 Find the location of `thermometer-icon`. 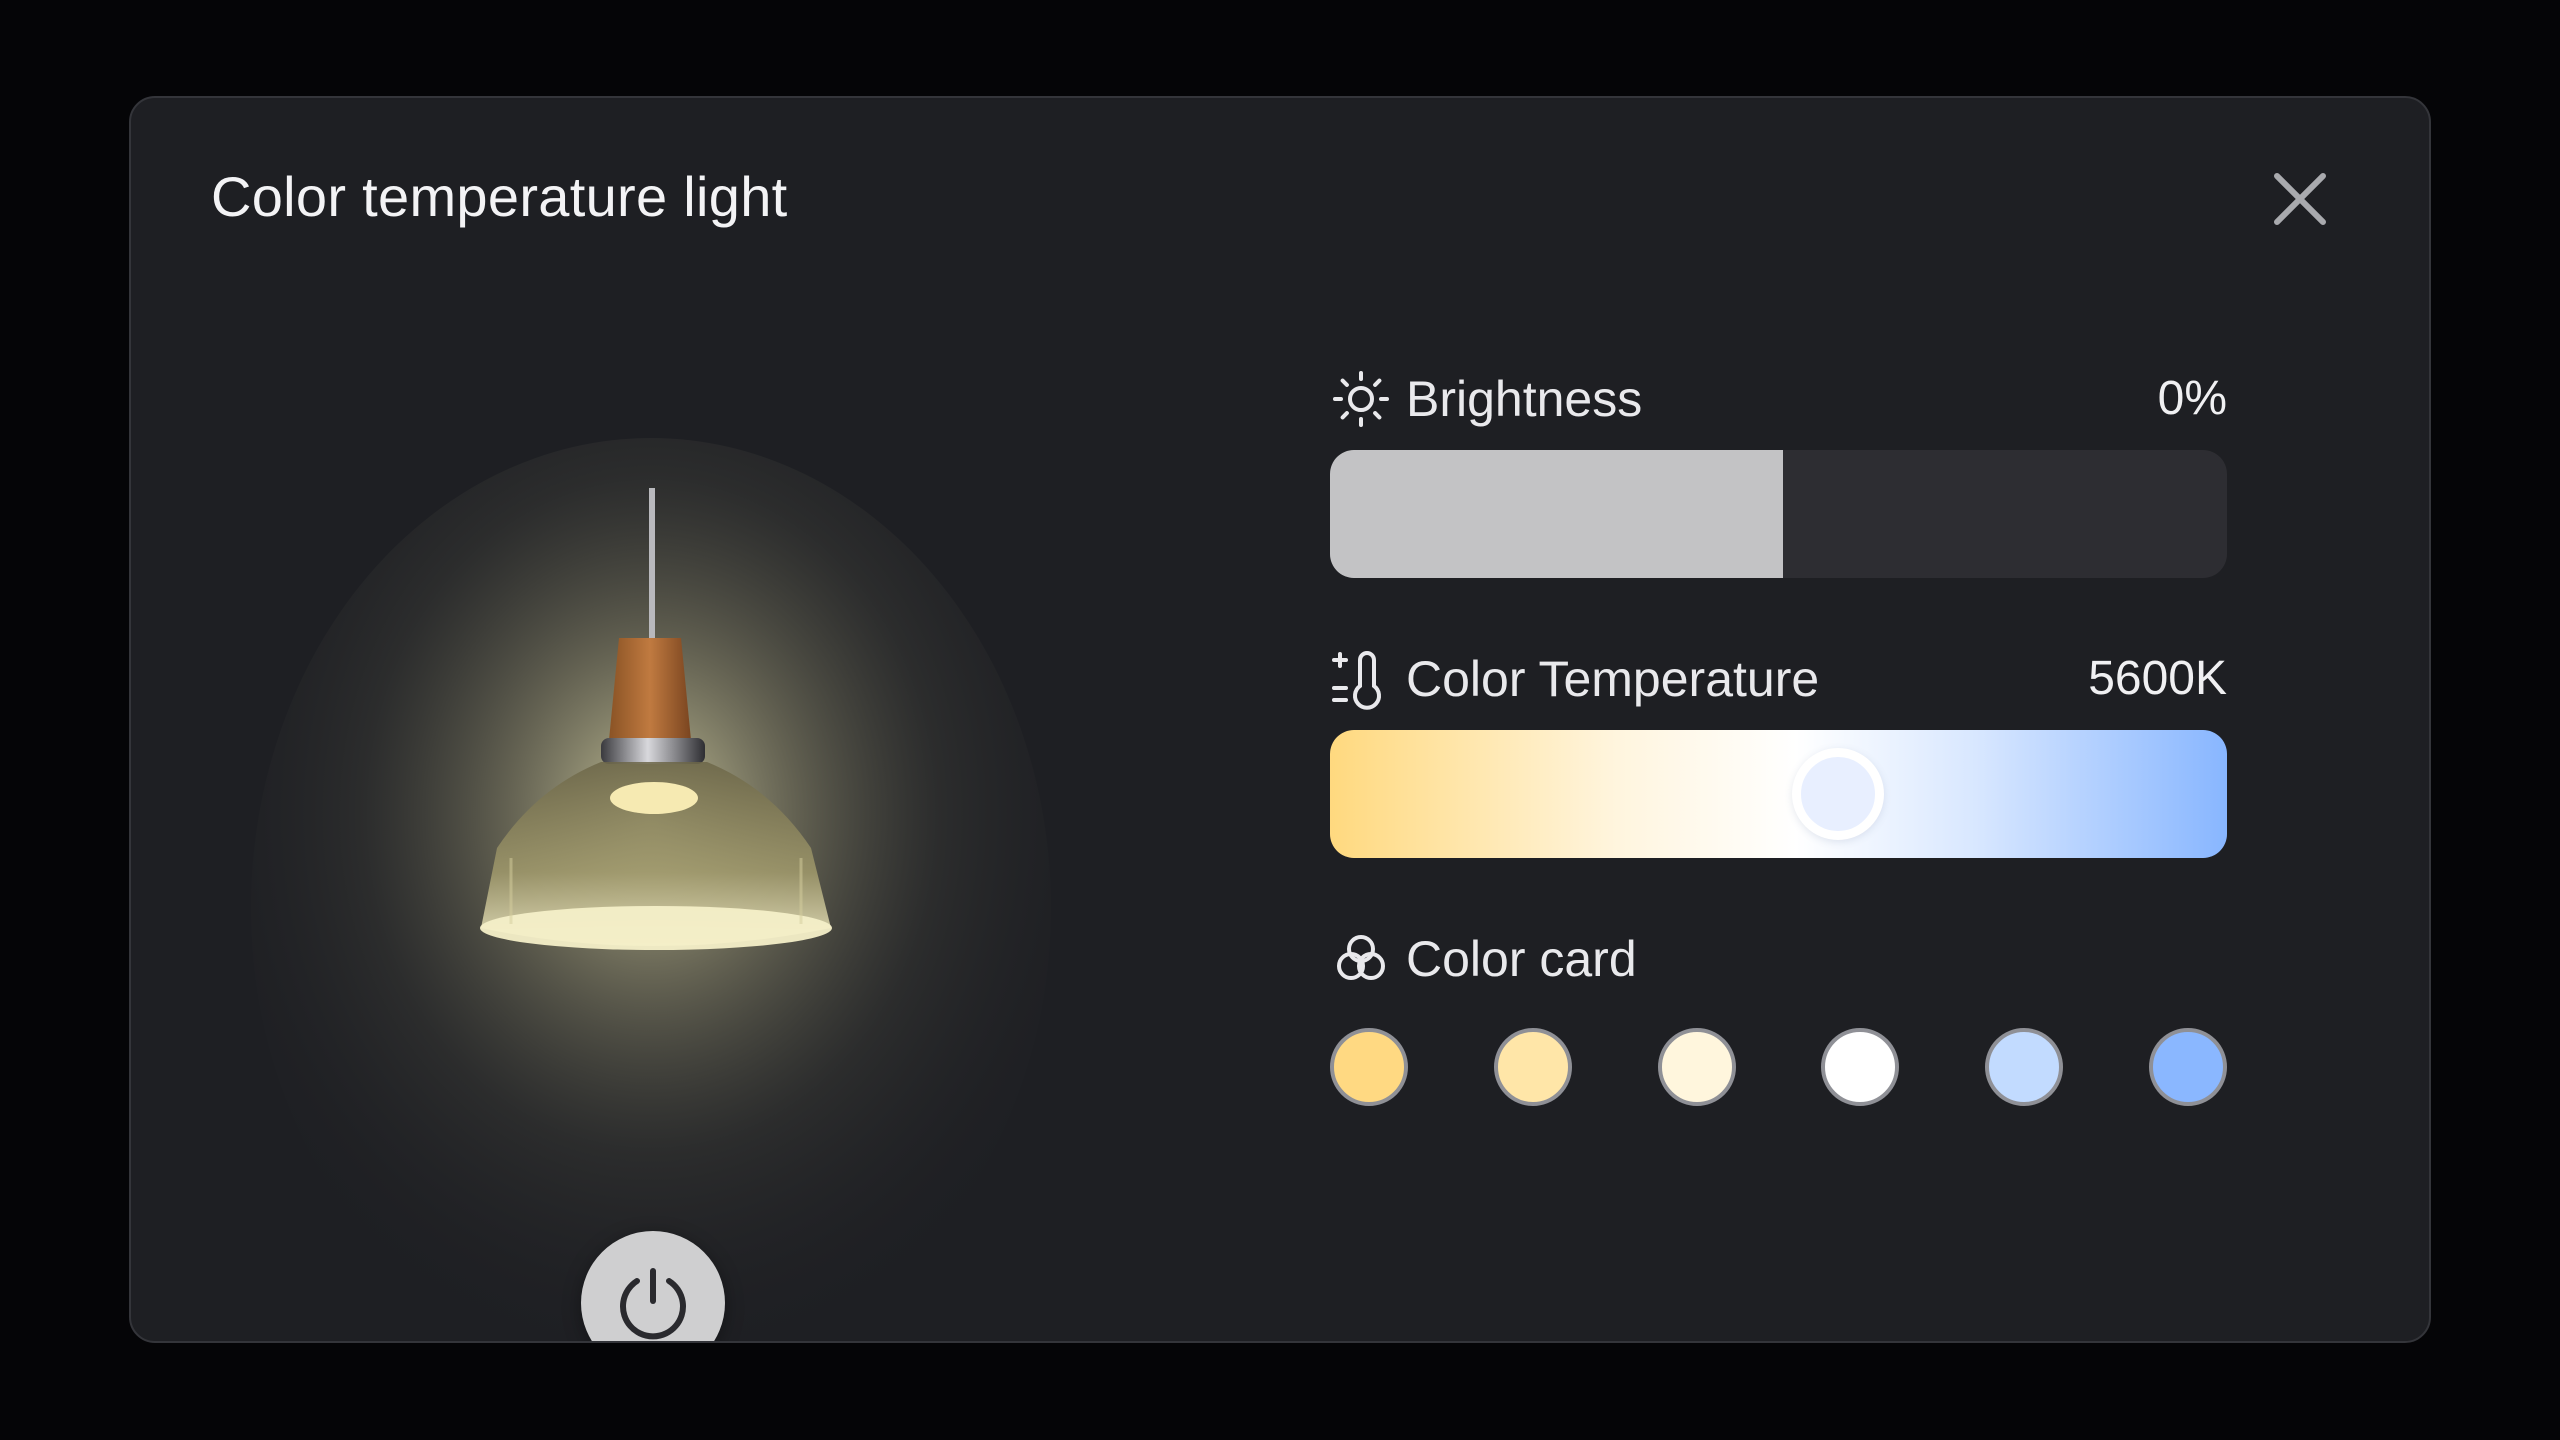

thermometer-icon is located at coordinates (1356, 680).